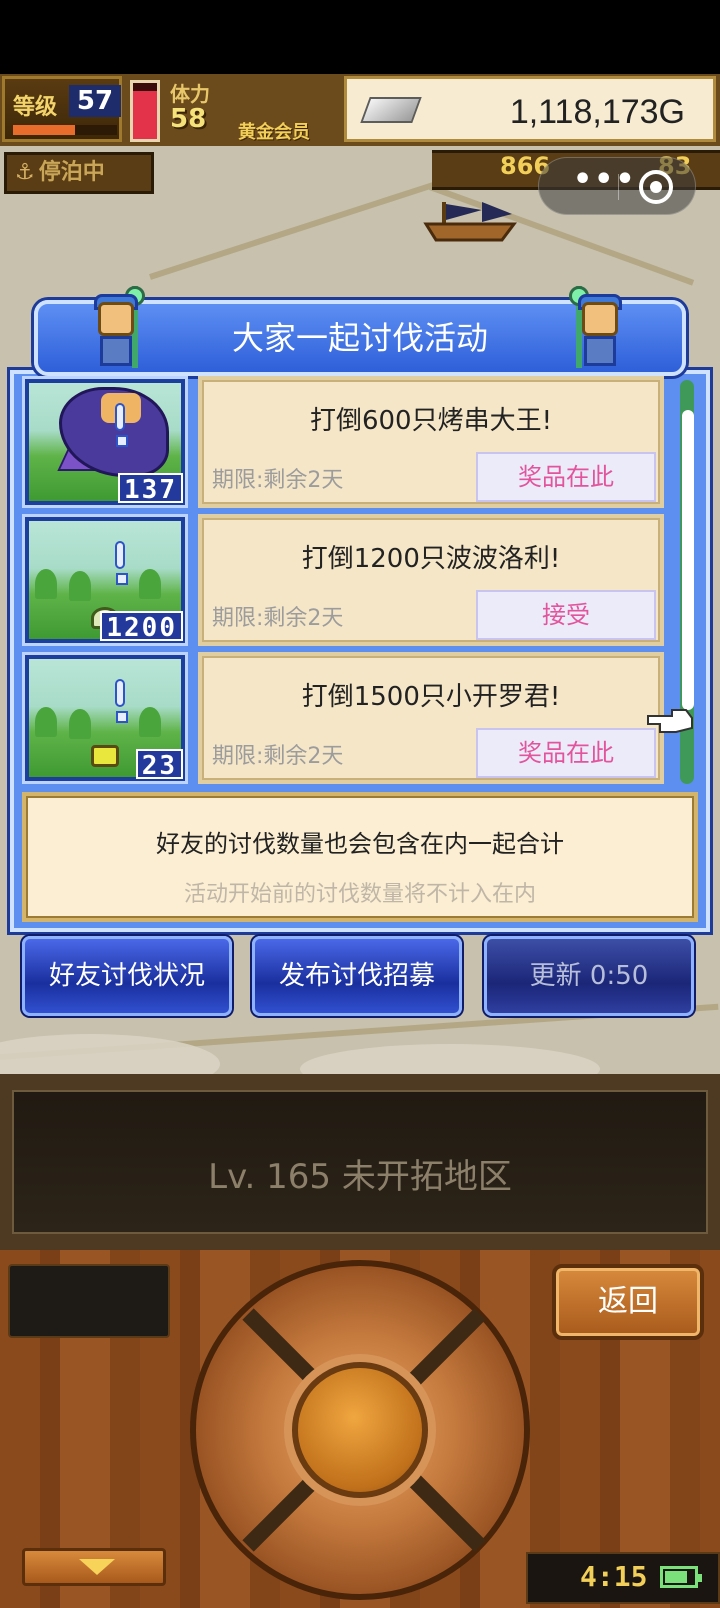  What do you see at coordinates (656, 187) in the screenshot?
I see `close-target-icon` at bounding box center [656, 187].